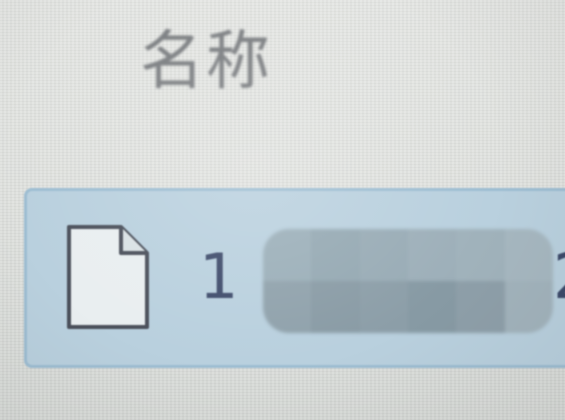 The width and height of the screenshot is (565, 420). Describe the element at coordinates (218, 277) in the screenshot. I see `file-name-text: 1` at that location.